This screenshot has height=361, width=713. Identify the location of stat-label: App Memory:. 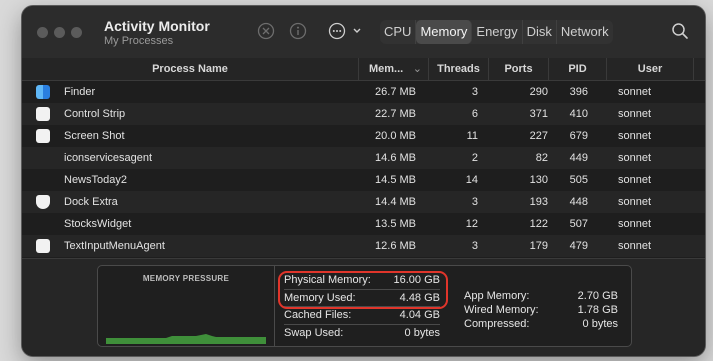
(497, 296).